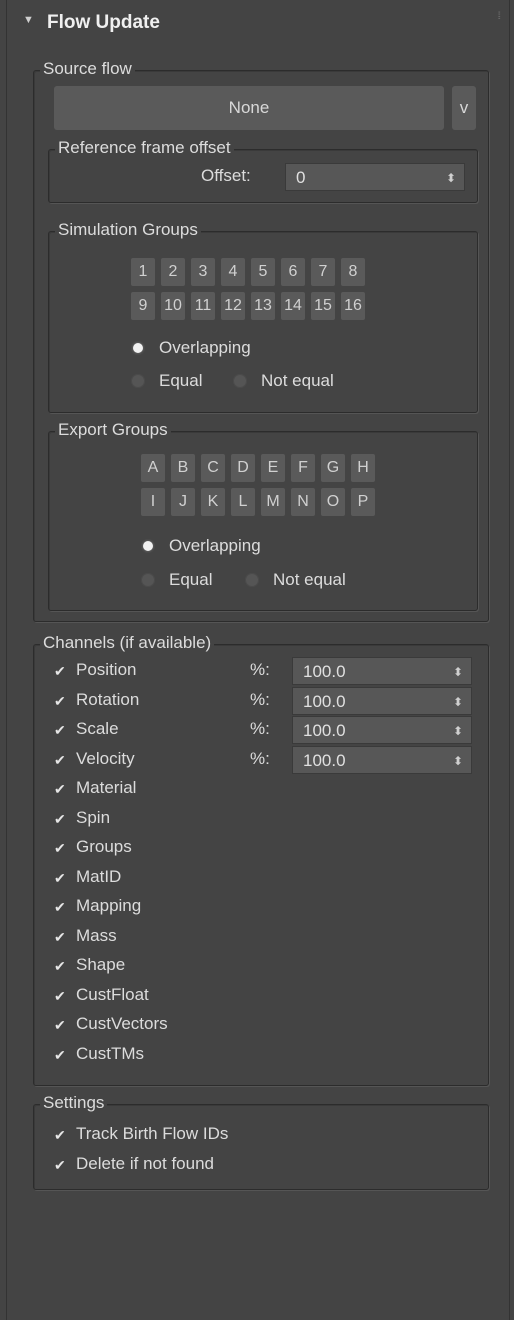 Image resolution: width=514 pixels, height=1320 pixels. Describe the element at coordinates (213, 502) in the screenshot. I see `exp-group-button: K` at that location.